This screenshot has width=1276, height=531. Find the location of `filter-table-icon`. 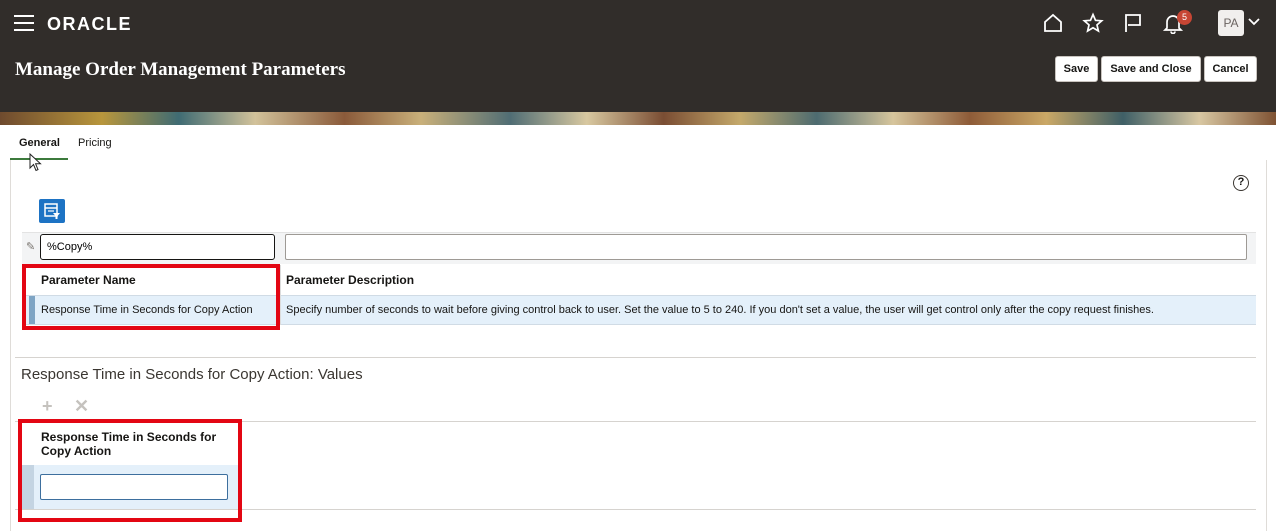

filter-table-icon is located at coordinates (52, 211).